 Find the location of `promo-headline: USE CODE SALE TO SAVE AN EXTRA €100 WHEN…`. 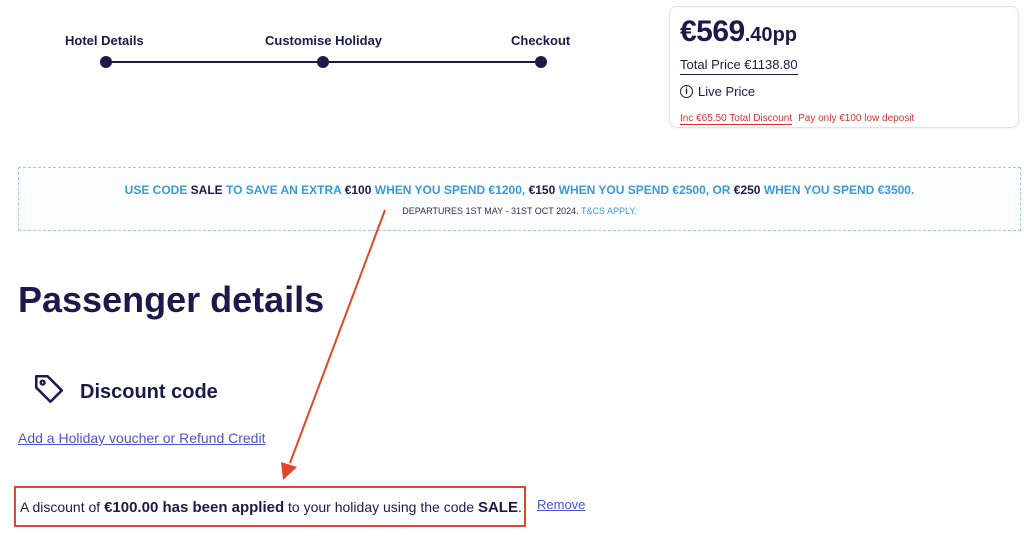

promo-headline: USE CODE SALE TO SAVE AN EXTRA €100 WHEN… is located at coordinates (519, 190).